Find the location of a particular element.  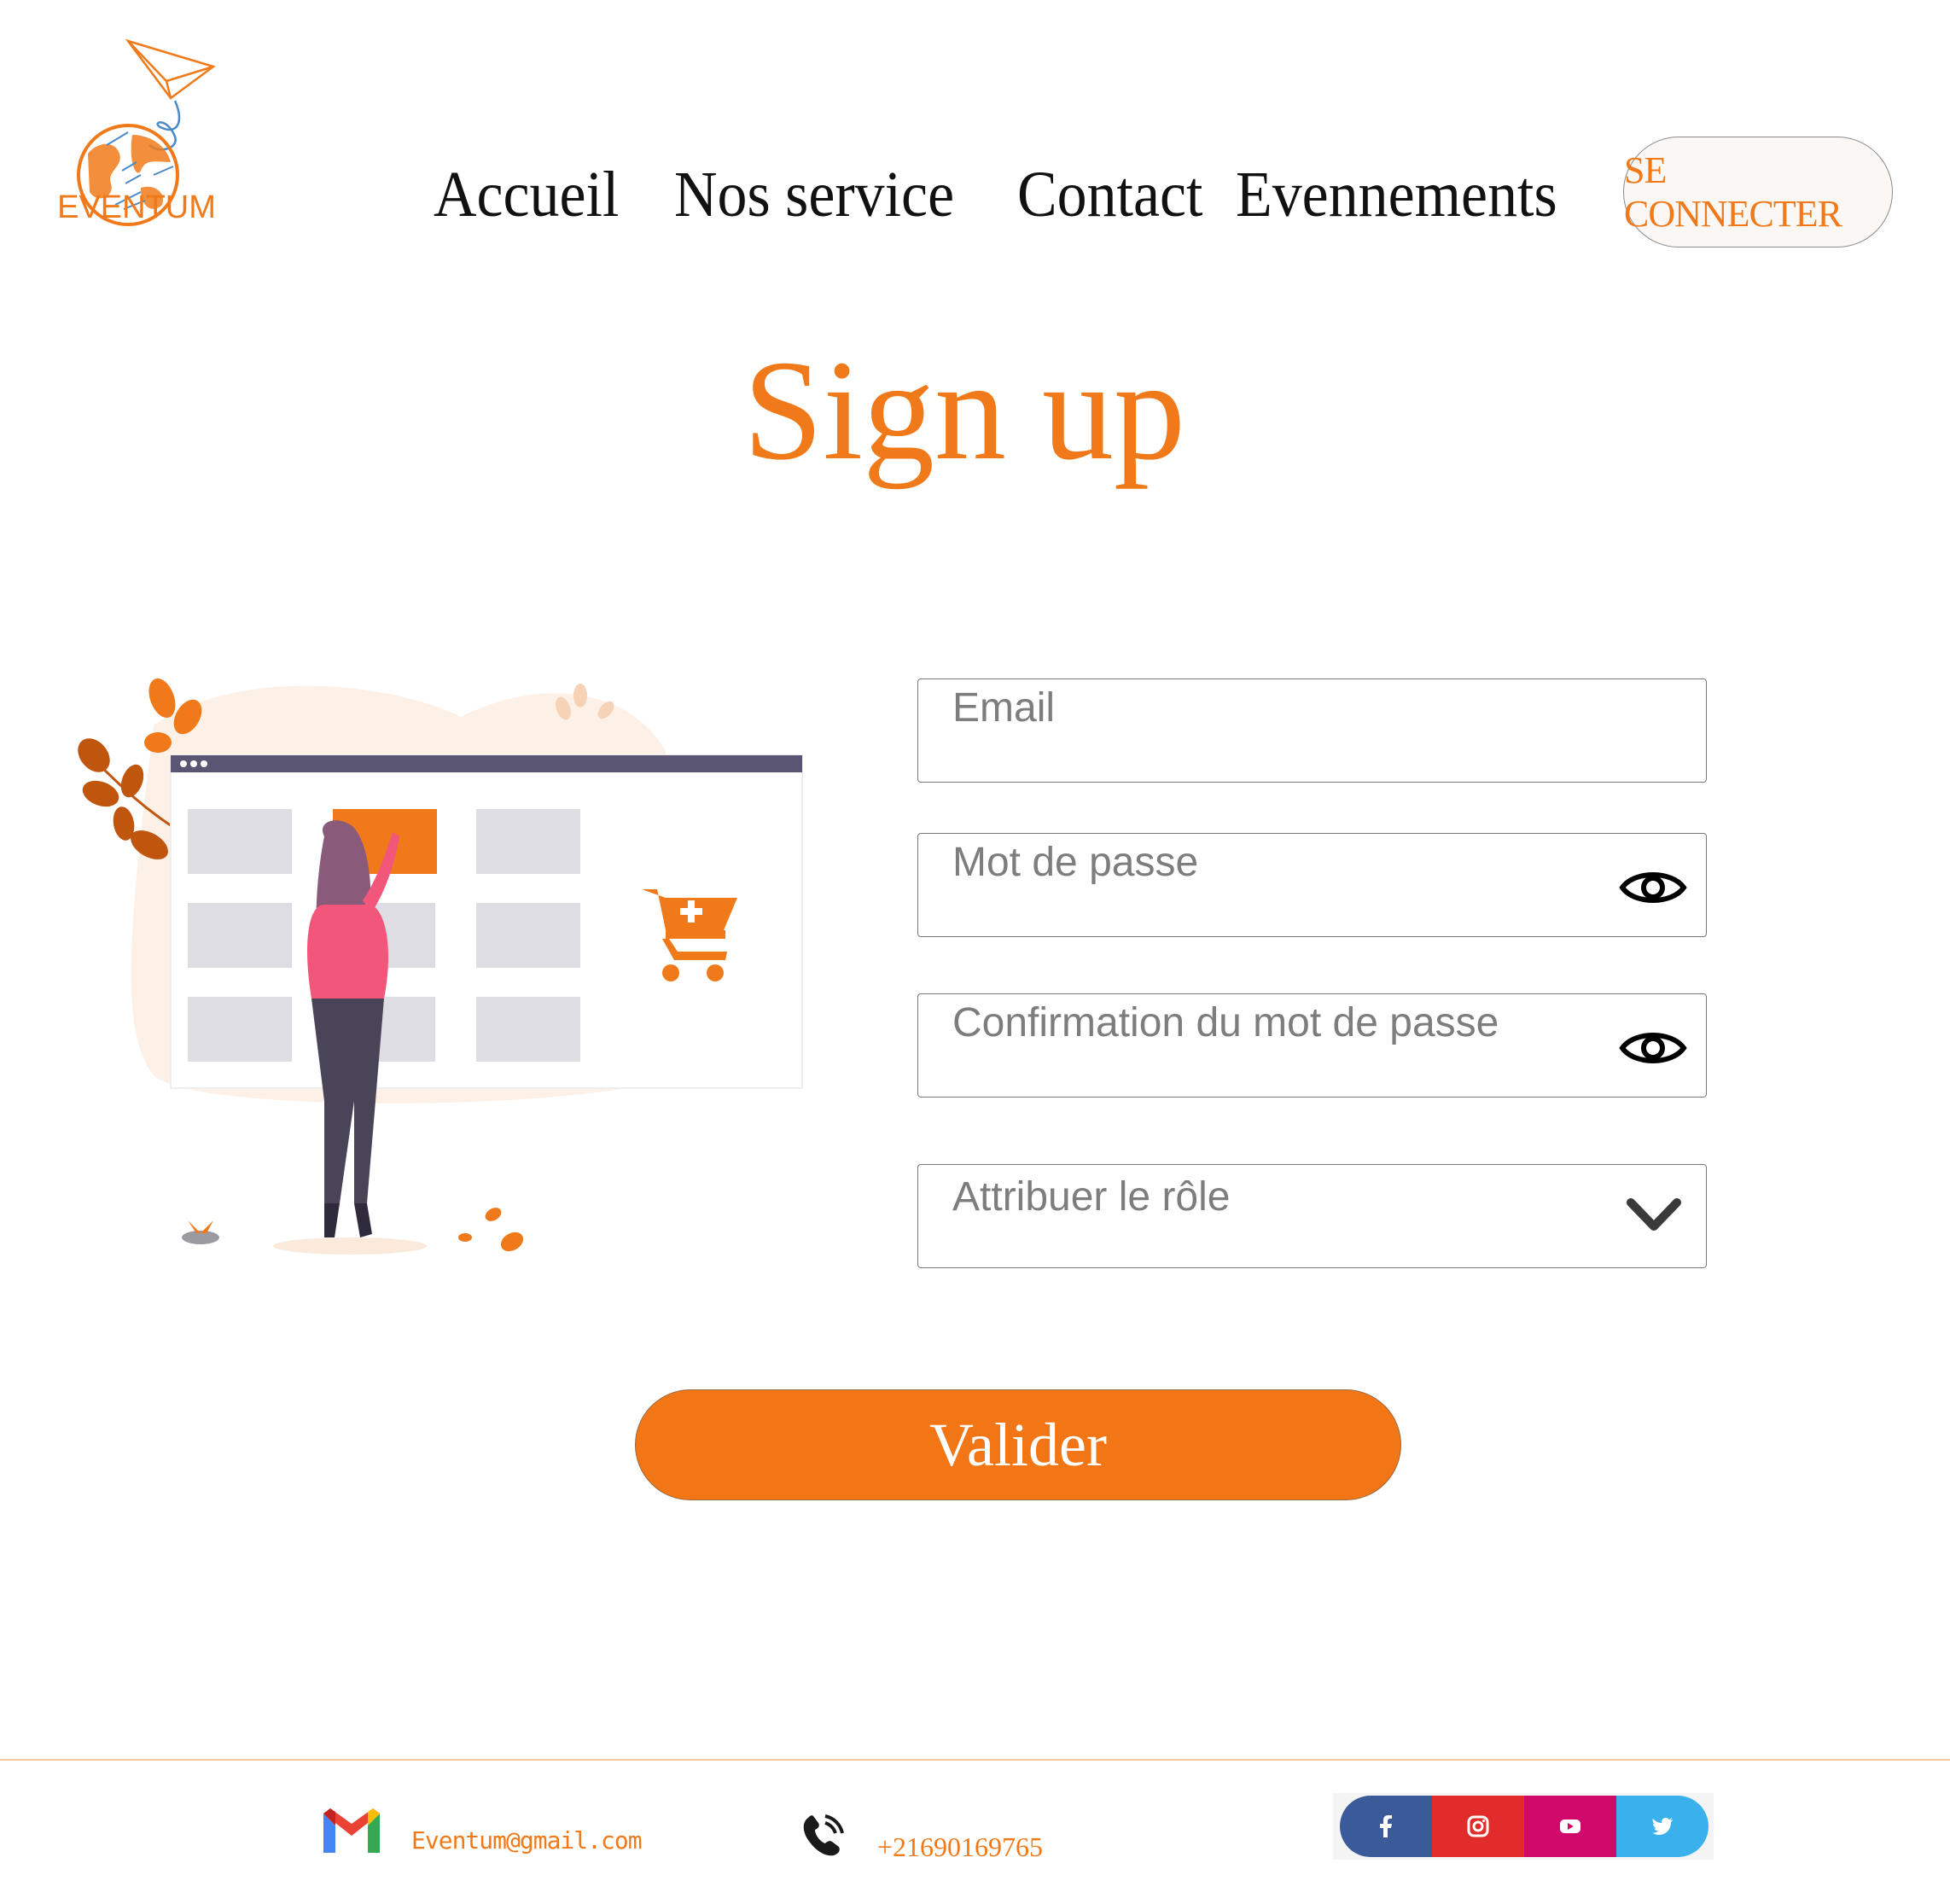

nav-services: Nos service is located at coordinates (814, 195).